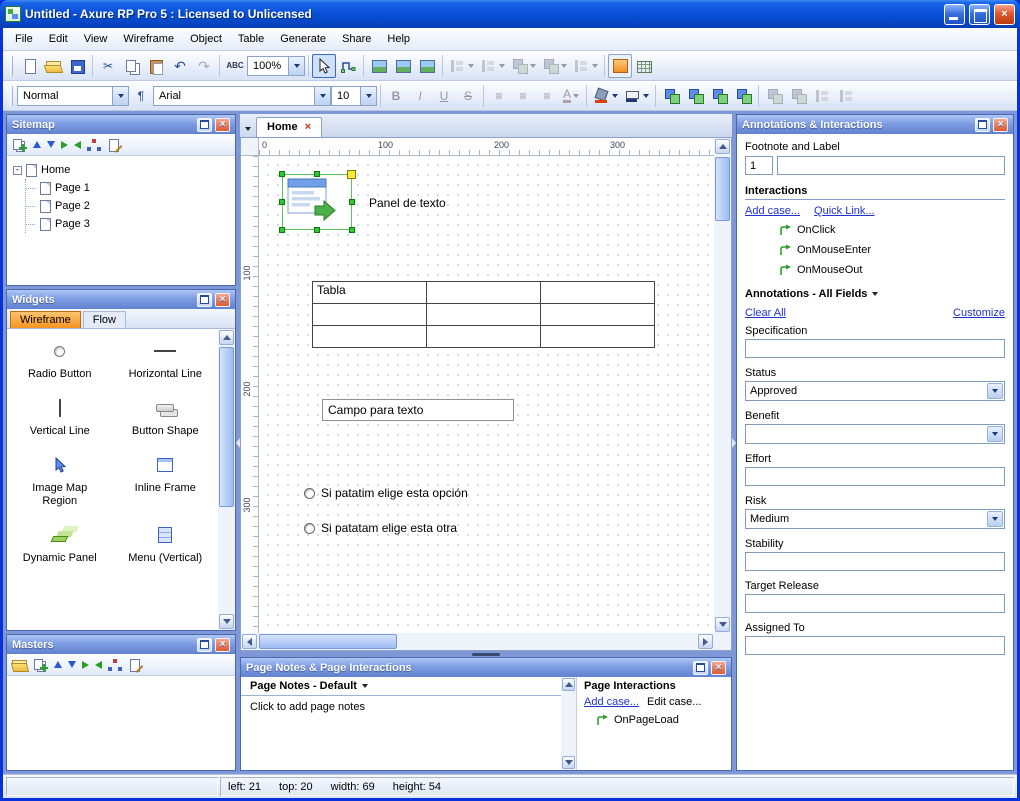 Image resolution: width=1020 pixels, height=801 pixels. Describe the element at coordinates (719, 96) in the screenshot. I see `bring-to-front-button` at that location.